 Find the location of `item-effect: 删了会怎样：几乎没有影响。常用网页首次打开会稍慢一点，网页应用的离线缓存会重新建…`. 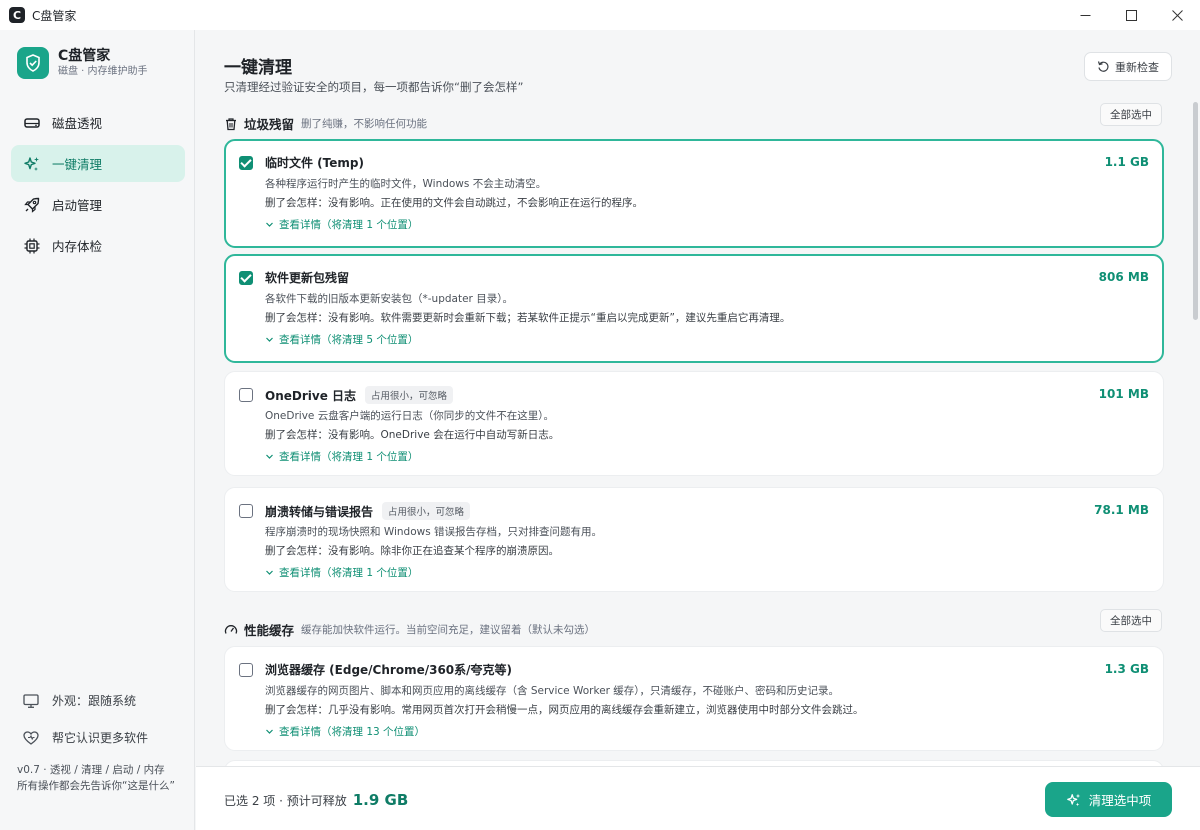

item-effect: 删了会怎样：几乎没有影响。常用网页首次打开会稍慢一点，网页应用的离线缓存会重新建… is located at coordinates (564, 710).